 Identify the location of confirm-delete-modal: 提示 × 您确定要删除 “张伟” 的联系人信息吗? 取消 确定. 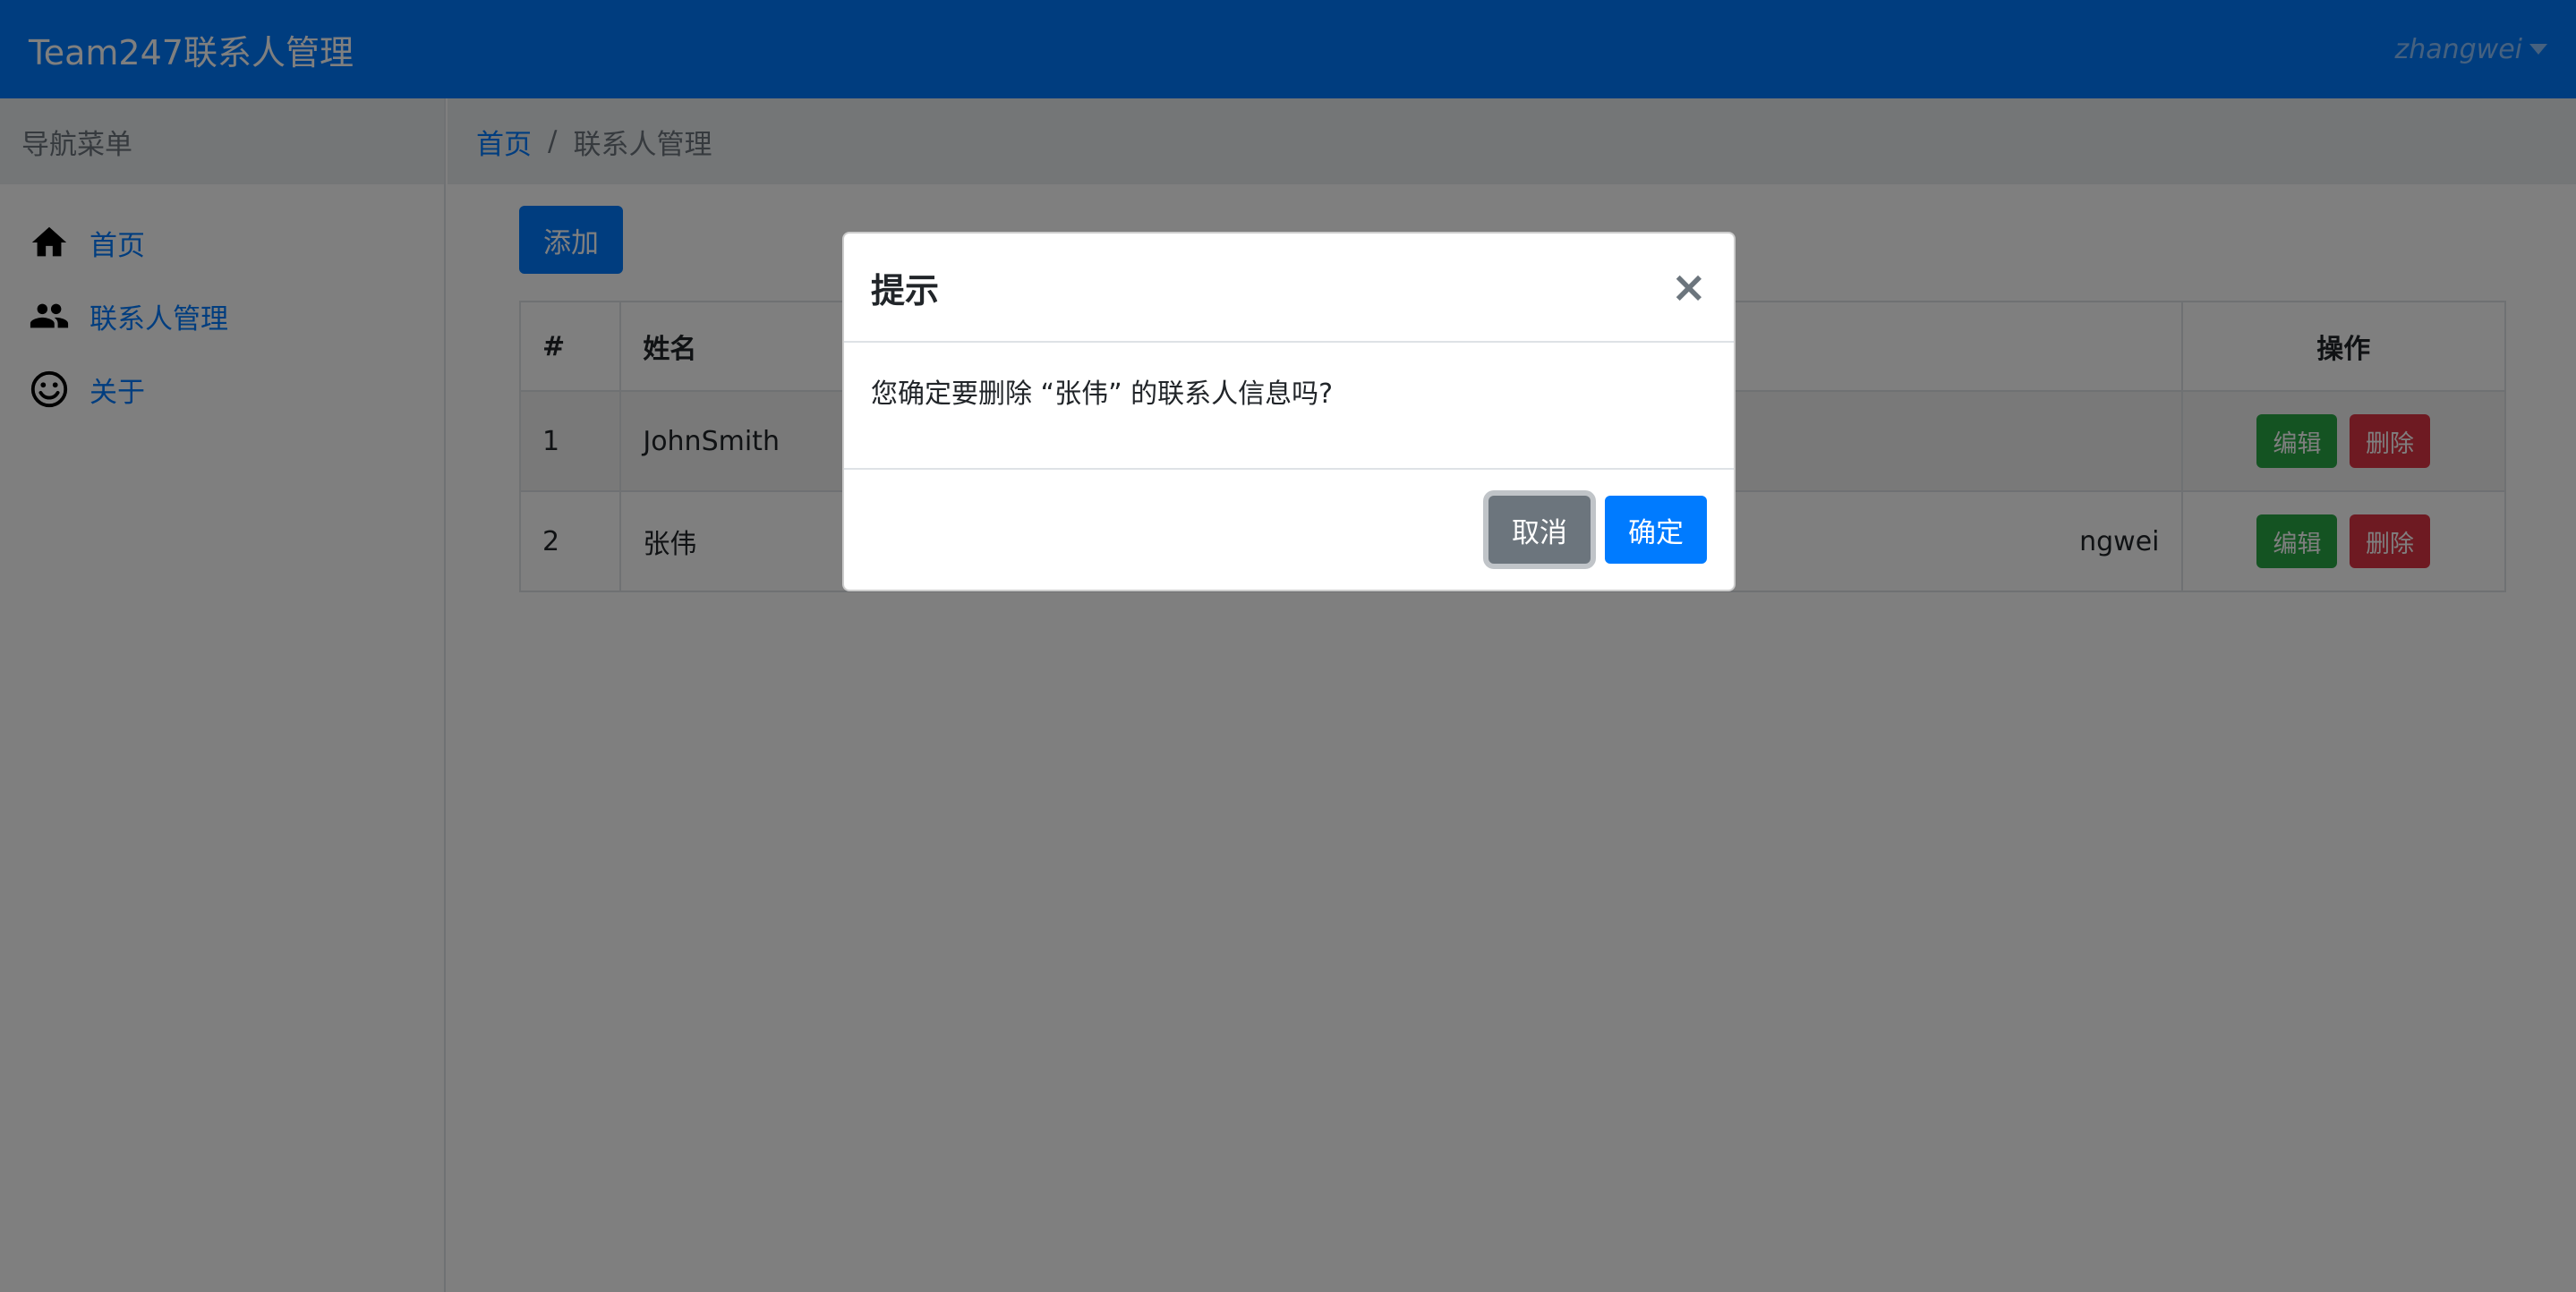
(1289, 411).